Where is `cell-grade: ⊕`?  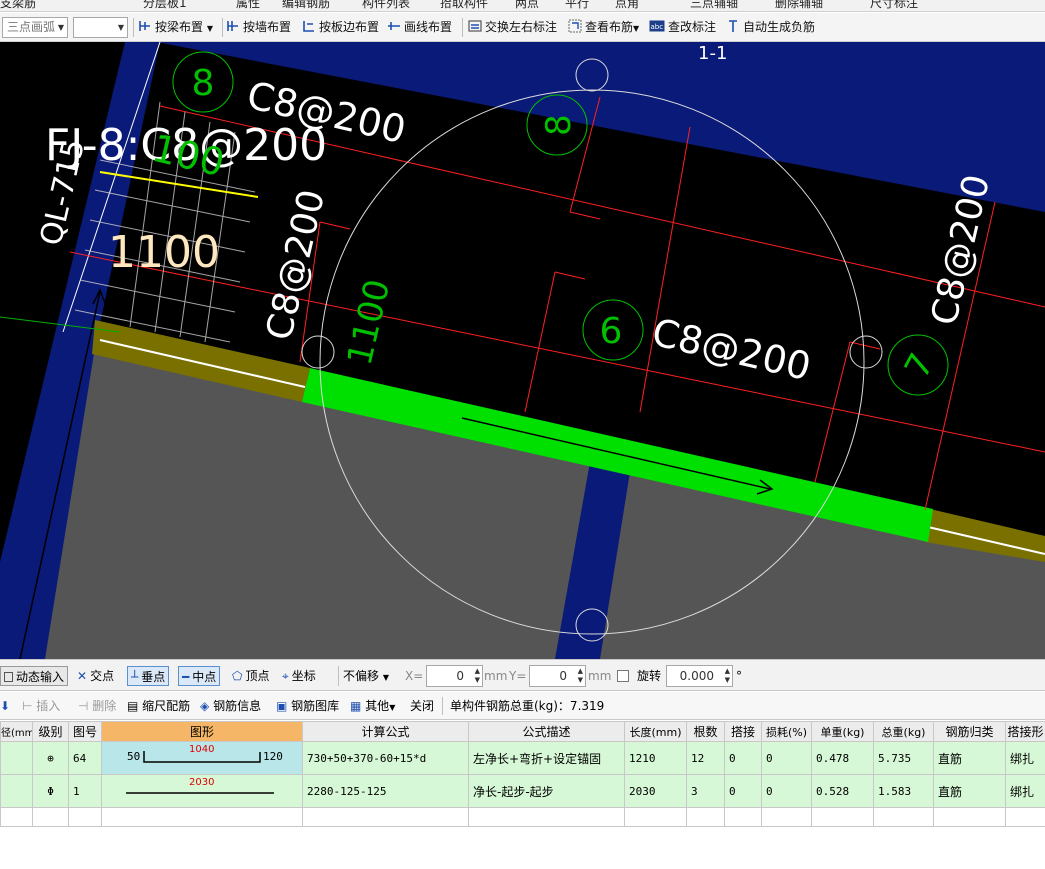 cell-grade: ⊕ is located at coordinates (50, 758).